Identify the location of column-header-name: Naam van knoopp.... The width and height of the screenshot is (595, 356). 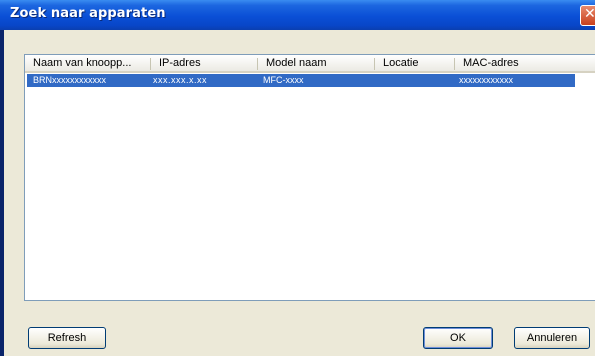
(88, 64).